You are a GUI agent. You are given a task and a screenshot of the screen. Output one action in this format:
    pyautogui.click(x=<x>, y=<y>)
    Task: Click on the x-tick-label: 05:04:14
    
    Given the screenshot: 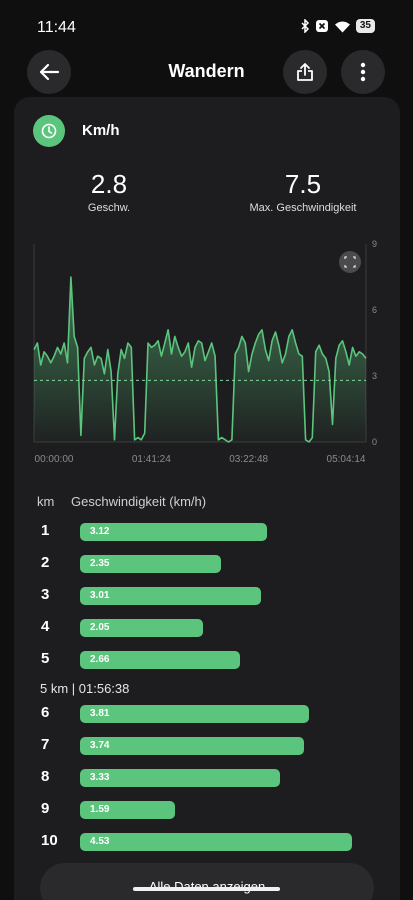 What is the action you would take?
    pyautogui.click(x=346, y=459)
    